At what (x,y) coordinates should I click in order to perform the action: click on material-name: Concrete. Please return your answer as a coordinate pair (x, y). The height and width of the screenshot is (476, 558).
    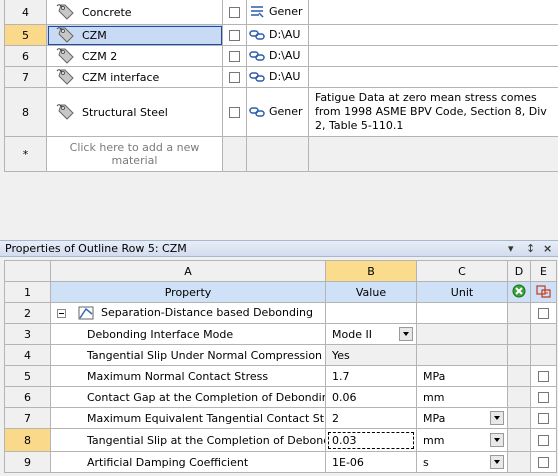
    Looking at the image, I should click on (107, 12).